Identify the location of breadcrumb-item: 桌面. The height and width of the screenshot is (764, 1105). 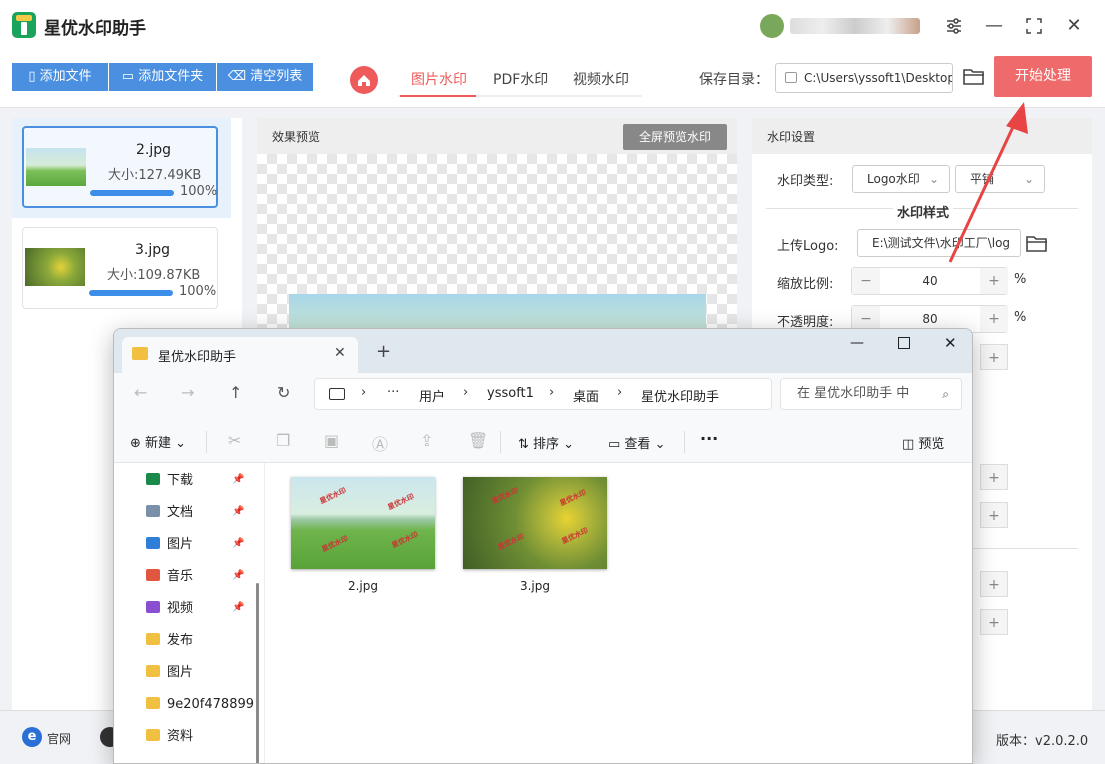
(586, 395).